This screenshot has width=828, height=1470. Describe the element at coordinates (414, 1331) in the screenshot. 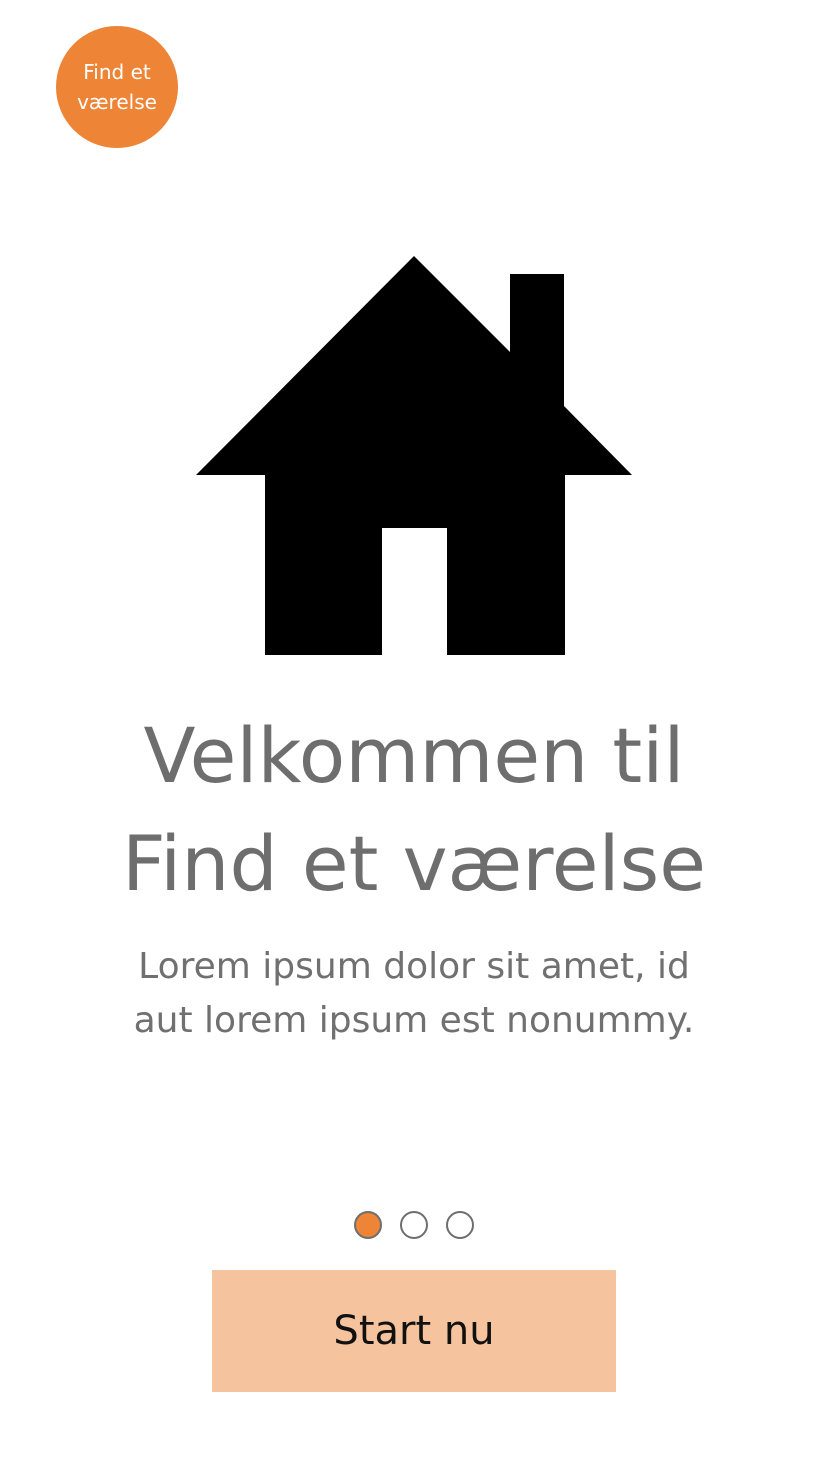

I see `start-now-button: Start nu` at that location.